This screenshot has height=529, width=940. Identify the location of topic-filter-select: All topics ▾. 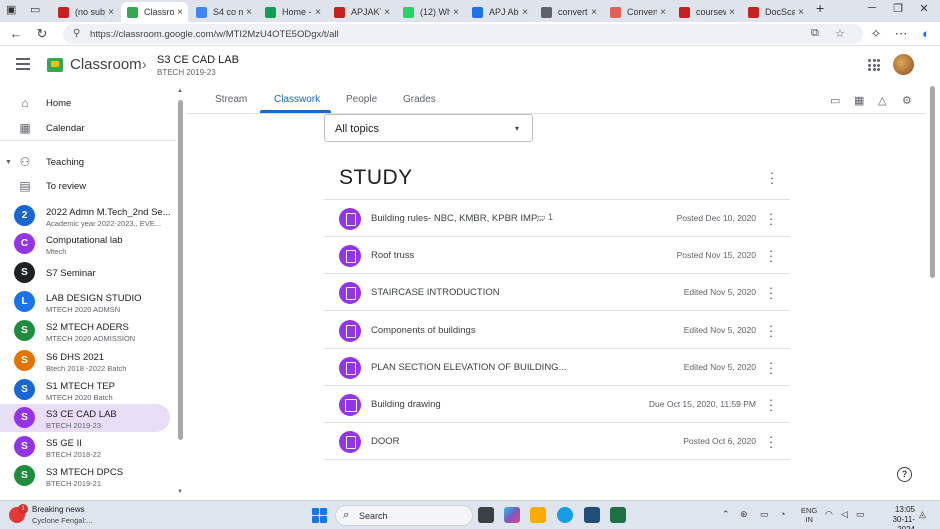
(428, 128).